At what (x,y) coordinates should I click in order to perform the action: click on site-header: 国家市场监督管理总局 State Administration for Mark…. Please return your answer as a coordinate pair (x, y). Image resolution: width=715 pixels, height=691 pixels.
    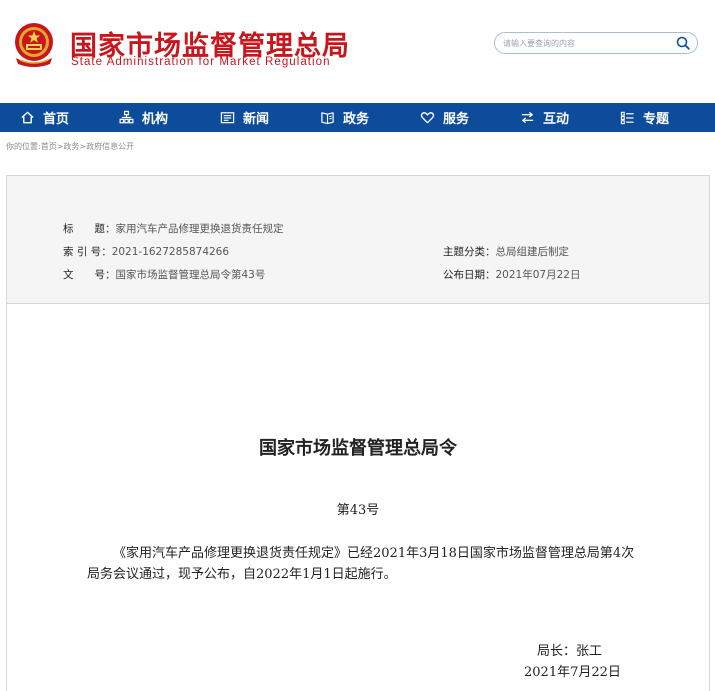
    Looking at the image, I should click on (357, 51).